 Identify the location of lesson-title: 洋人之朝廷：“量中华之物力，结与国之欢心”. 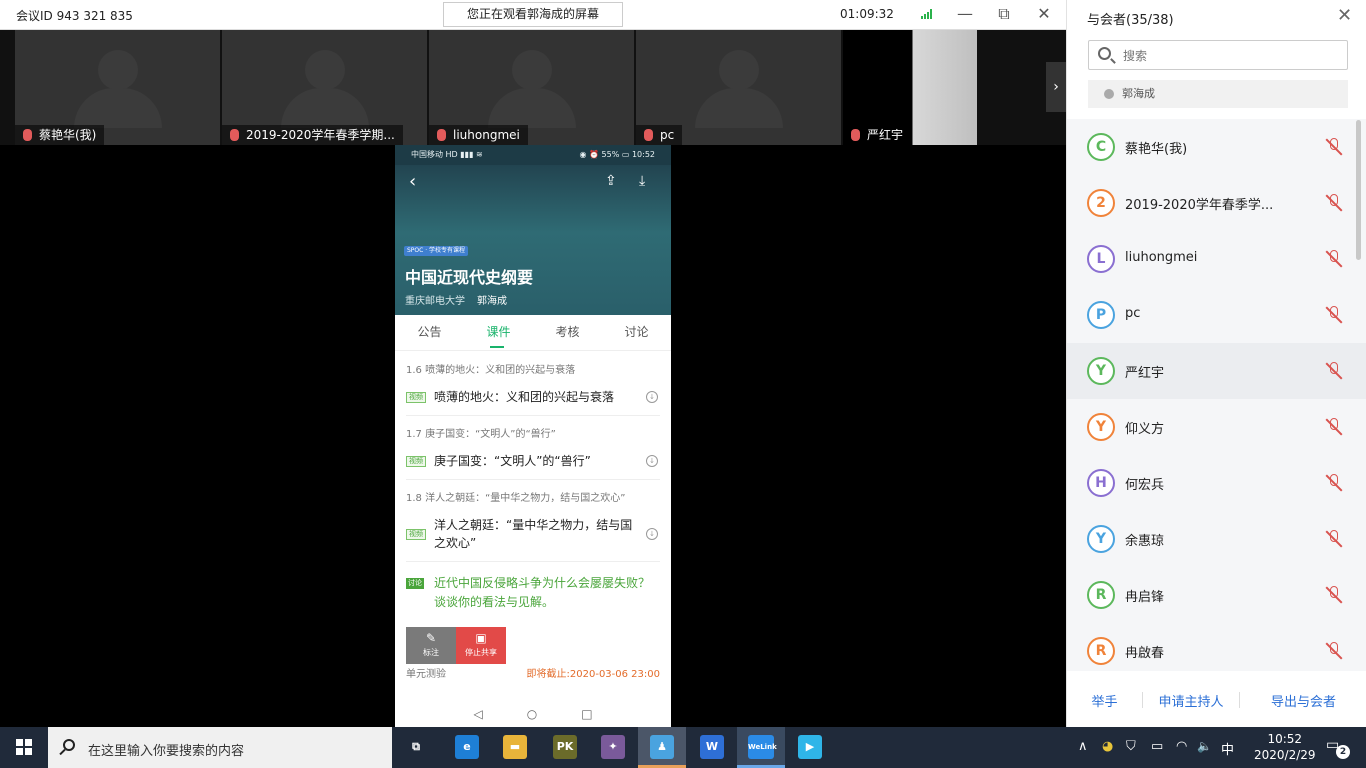
(533, 534).